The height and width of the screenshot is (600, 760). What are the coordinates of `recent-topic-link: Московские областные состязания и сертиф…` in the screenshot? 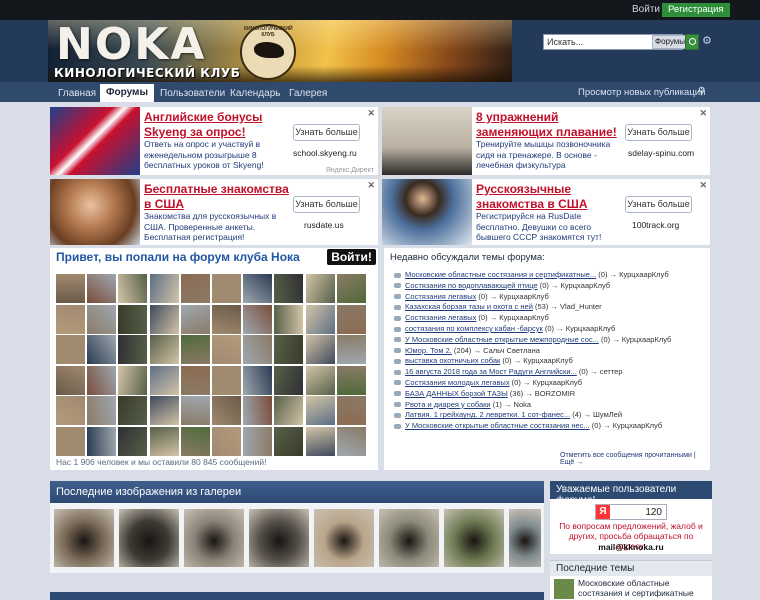 It's located at (500, 274).